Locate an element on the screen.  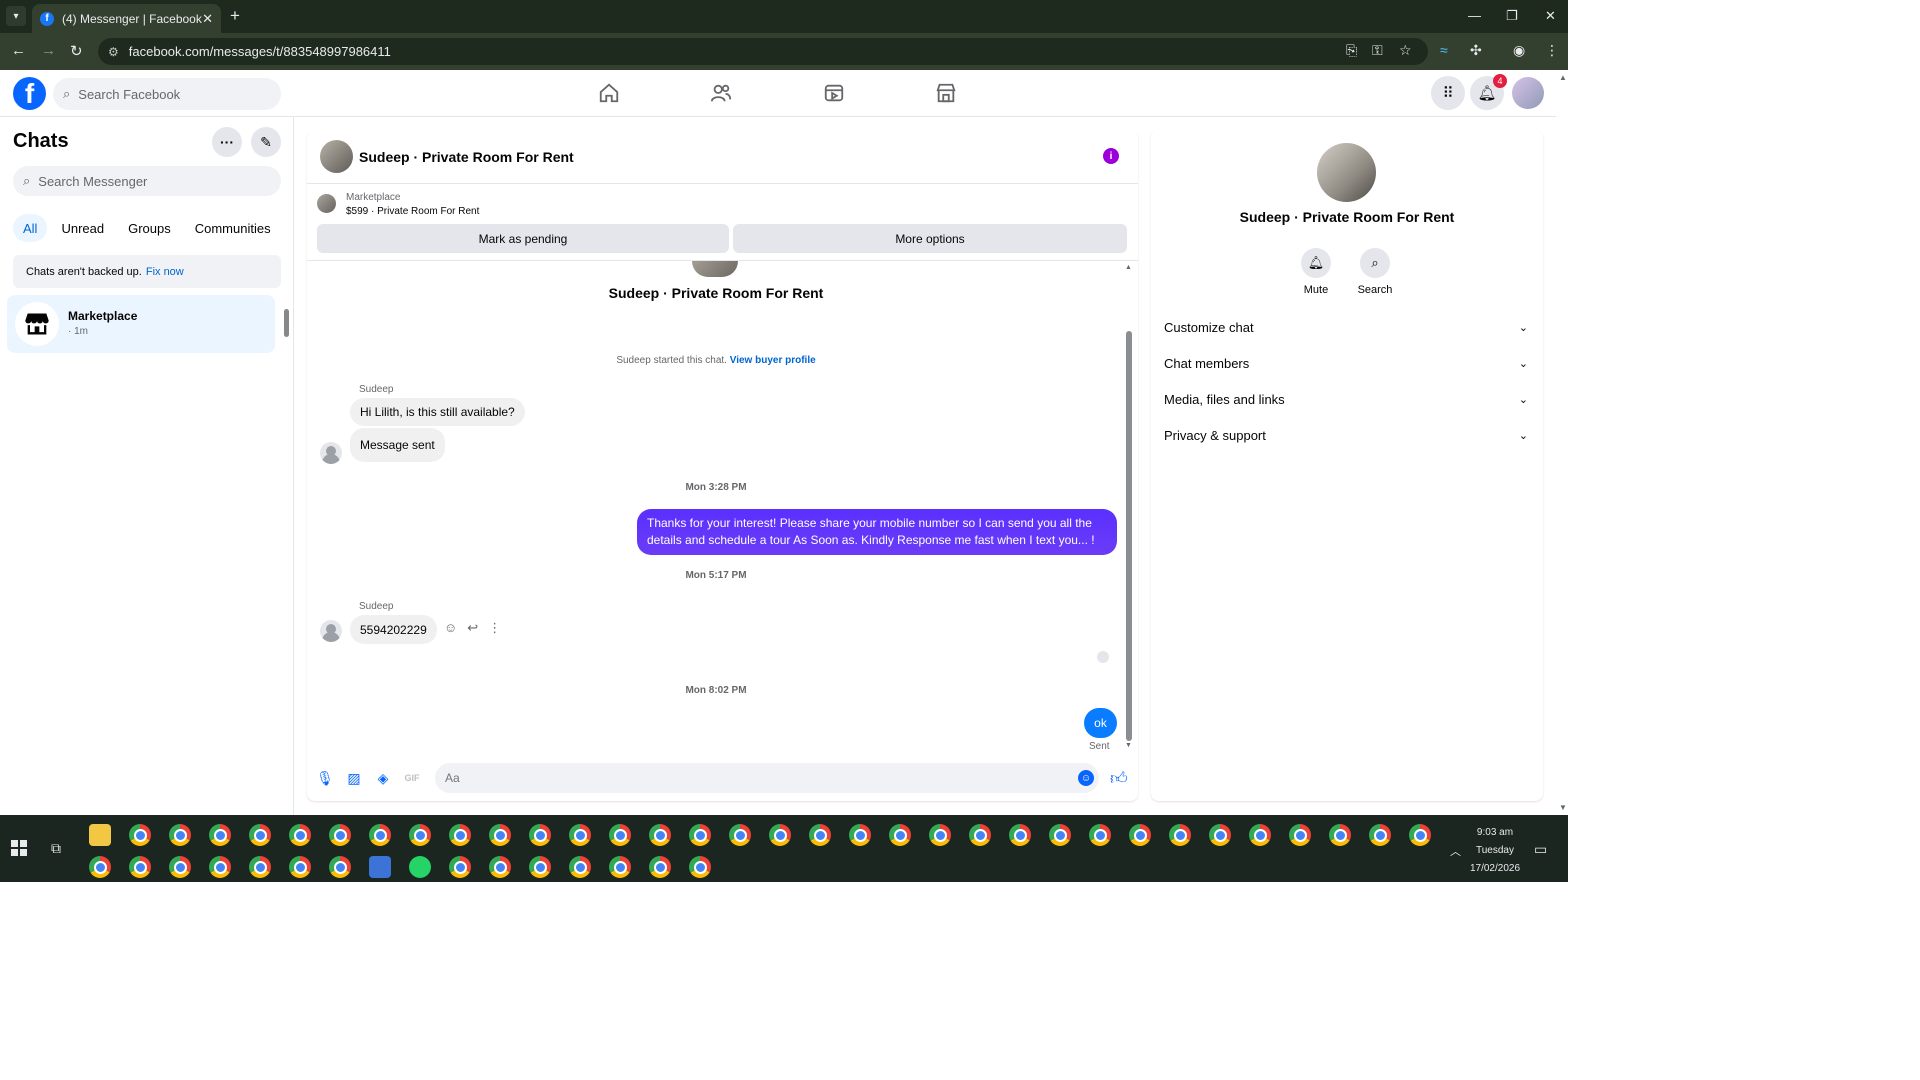
chats-options-button: ··· is located at coordinates (227, 142).